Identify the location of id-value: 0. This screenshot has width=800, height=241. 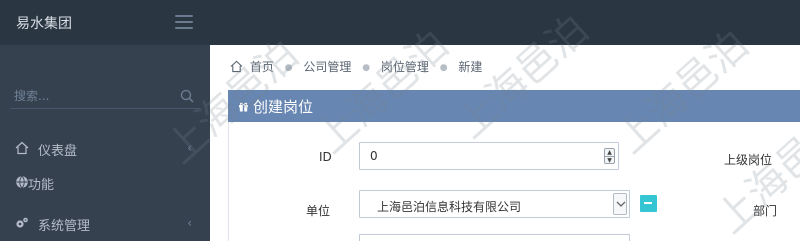
(374, 156).